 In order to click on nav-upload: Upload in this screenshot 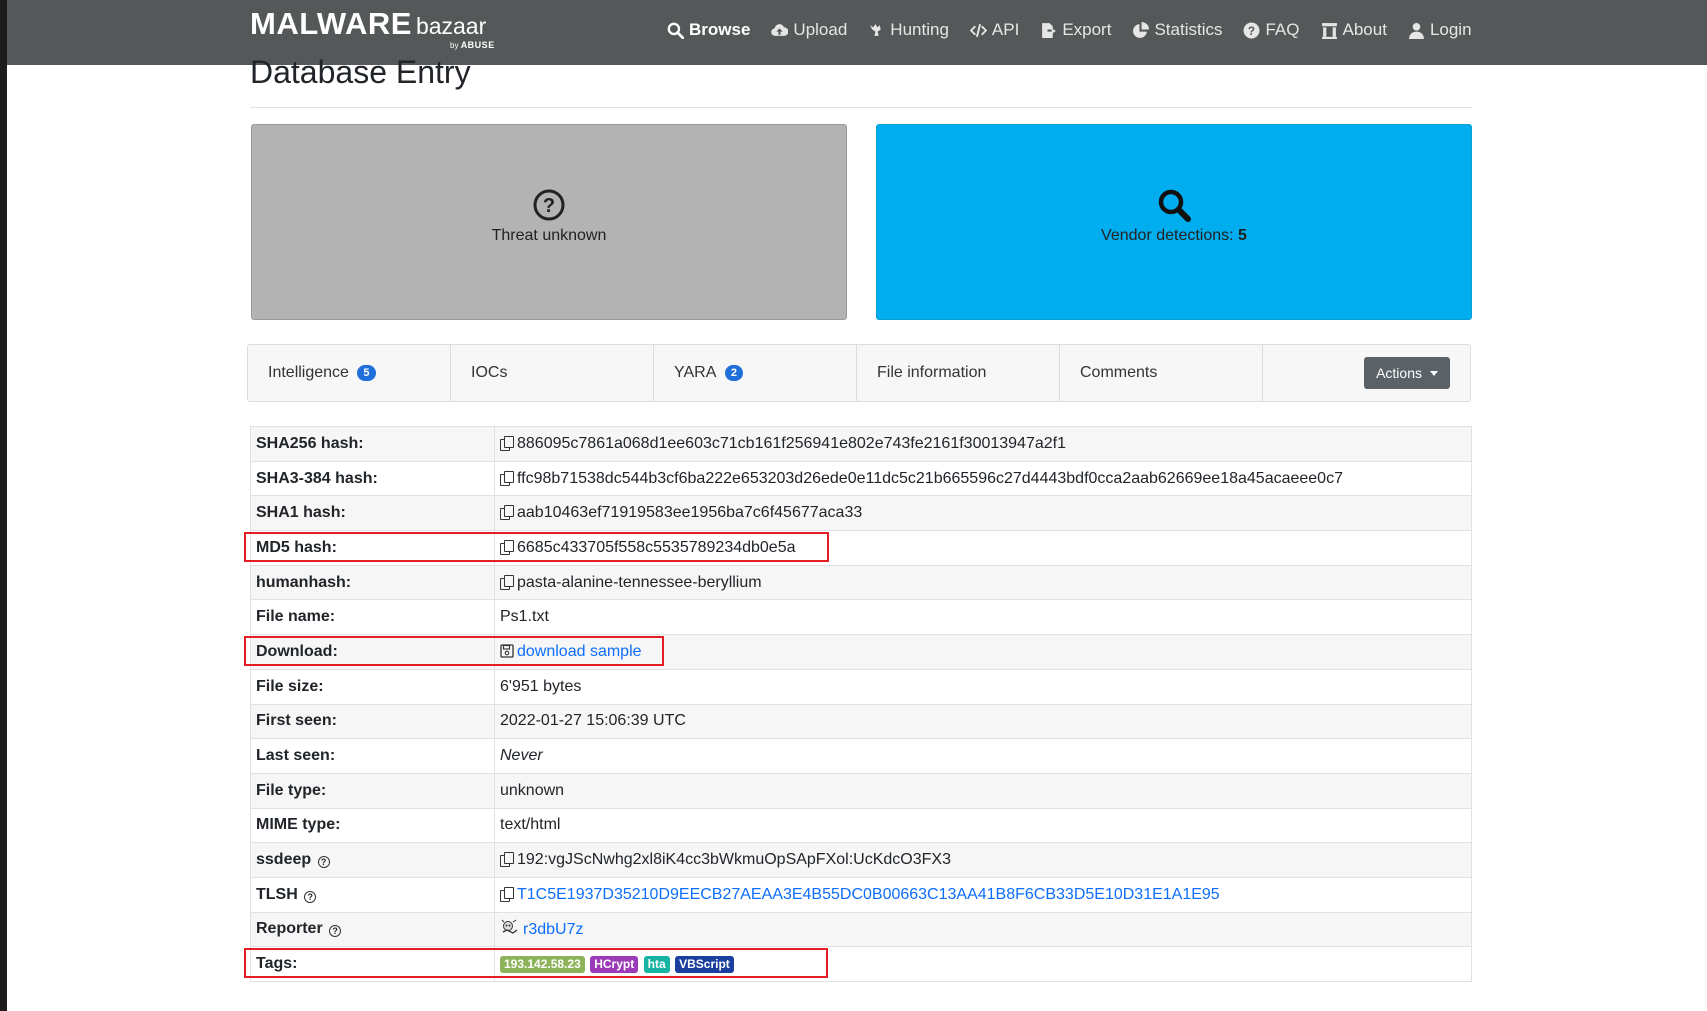, I will do `click(809, 30)`.